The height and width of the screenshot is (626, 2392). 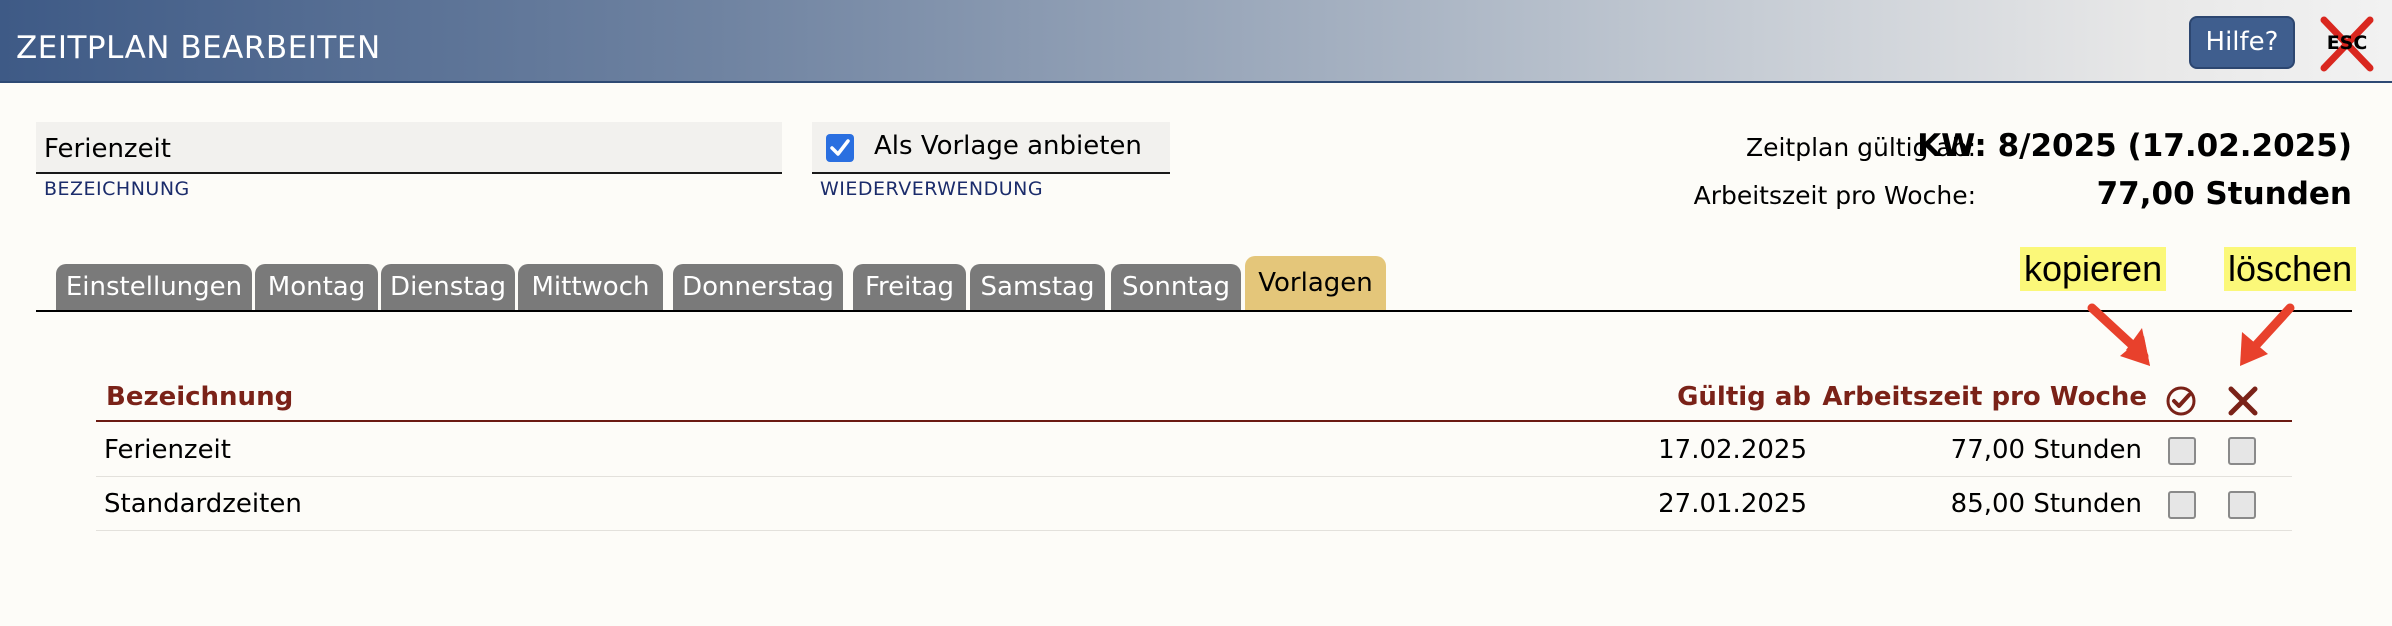 What do you see at coordinates (2134, 146) in the screenshot?
I see `valid-from-value: KW: 8/2025 (17.02.2025)` at bounding box center [2134, 146].